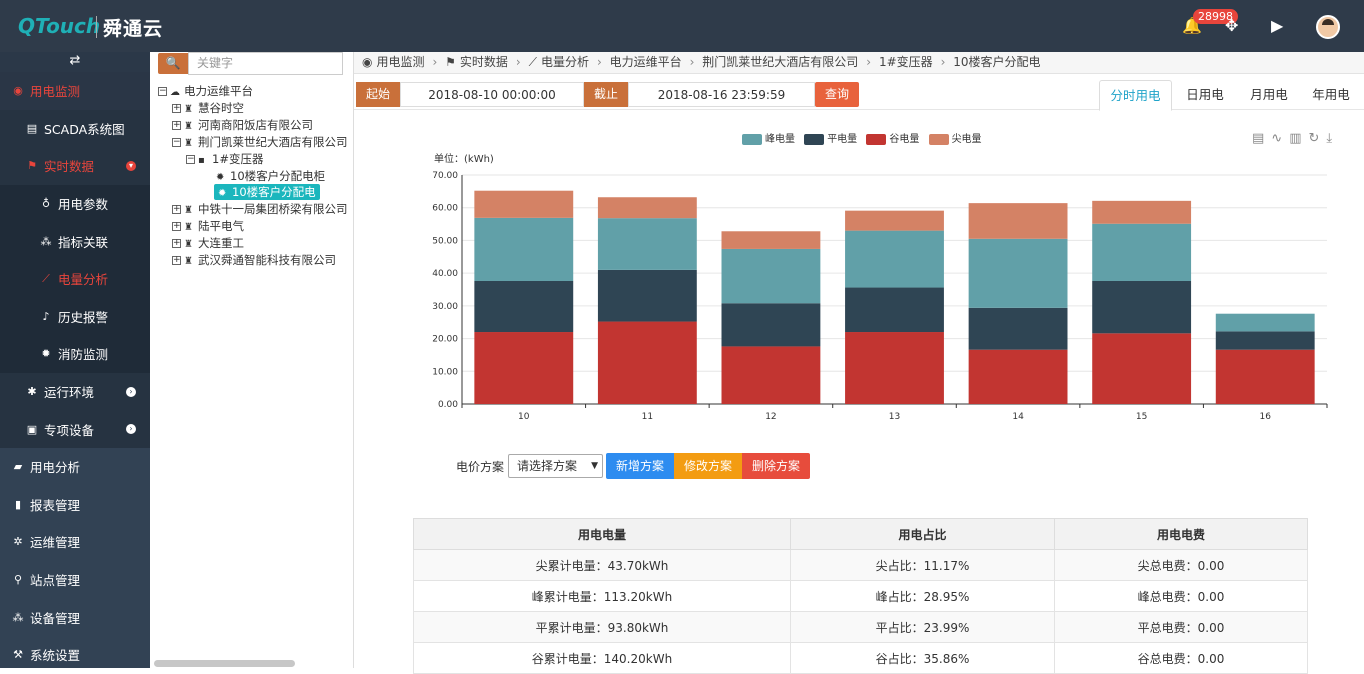 The image size is (1364, 674). Describe the element at coordinates (480, 466) in the screenshot. I see `plan-label: 电价方案` at that location.